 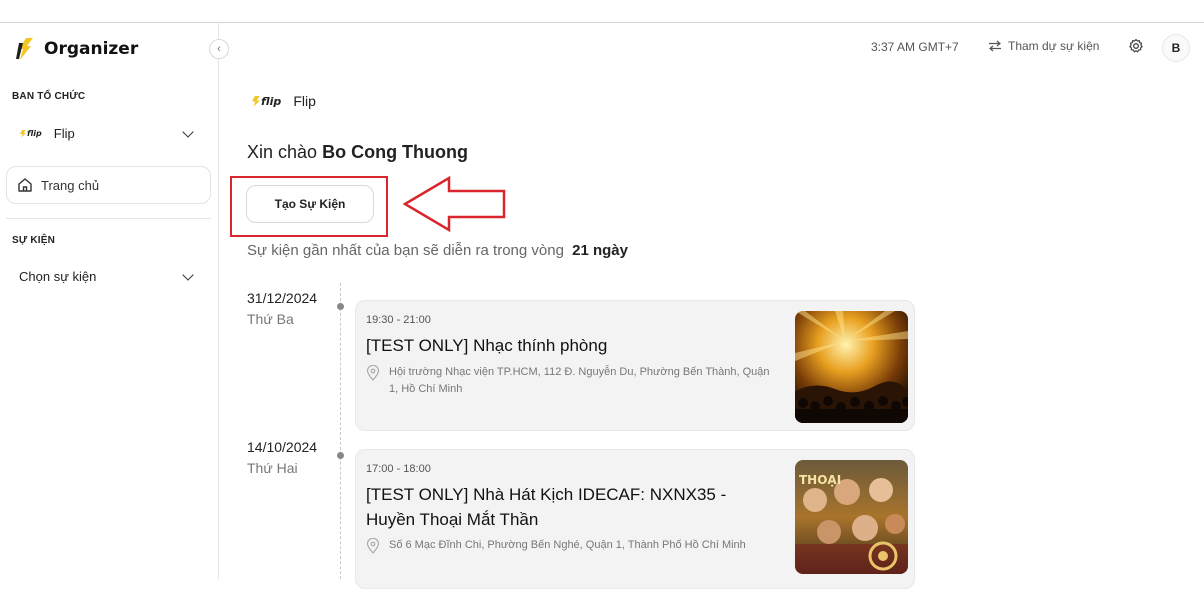 What do you see at coordinates (310, 204) in the screenshot?
I see `create-event-button: Tạo Sự Kiện` at bounding box center [310, 204].